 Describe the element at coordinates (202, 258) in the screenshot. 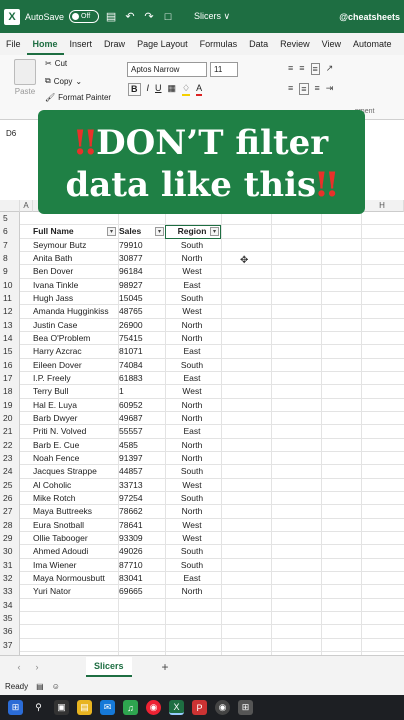

I see `table-row: 8 Anita Bath 30877 North` at that location.